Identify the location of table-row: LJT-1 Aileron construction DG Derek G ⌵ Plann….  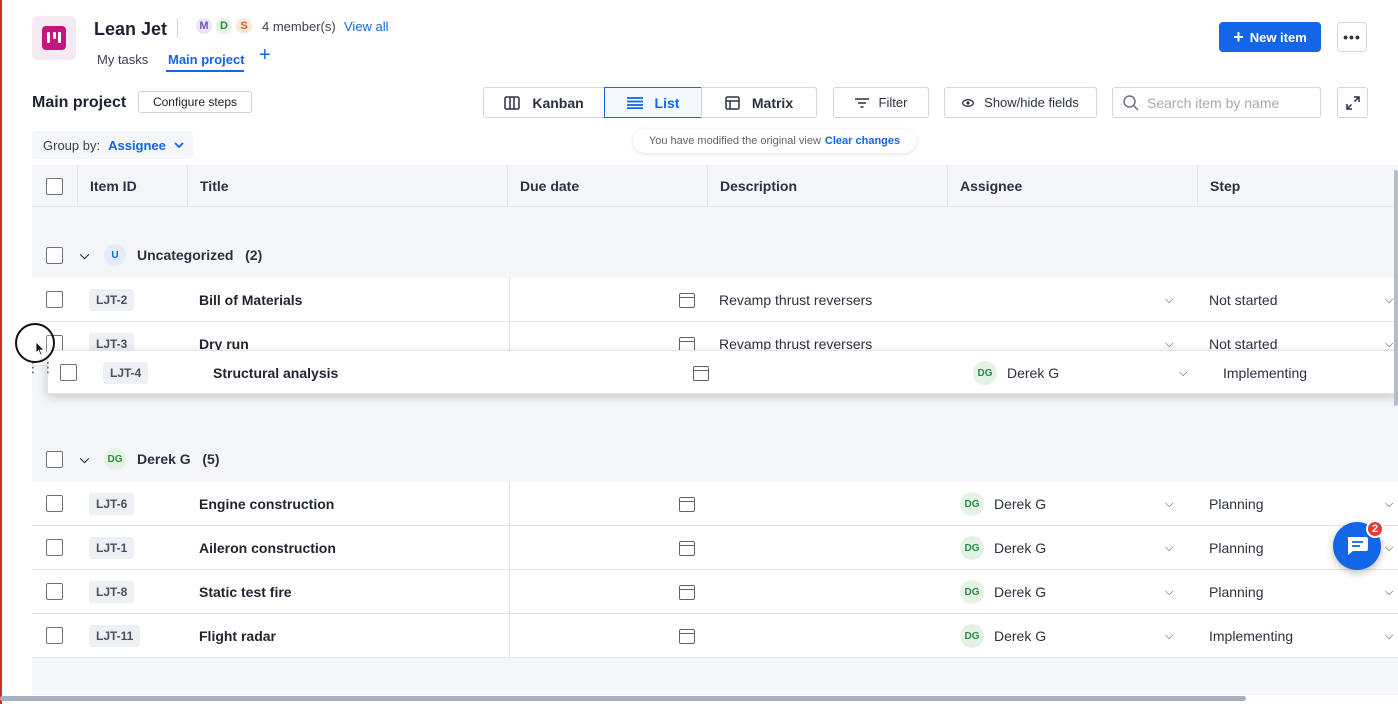
(715, 548).